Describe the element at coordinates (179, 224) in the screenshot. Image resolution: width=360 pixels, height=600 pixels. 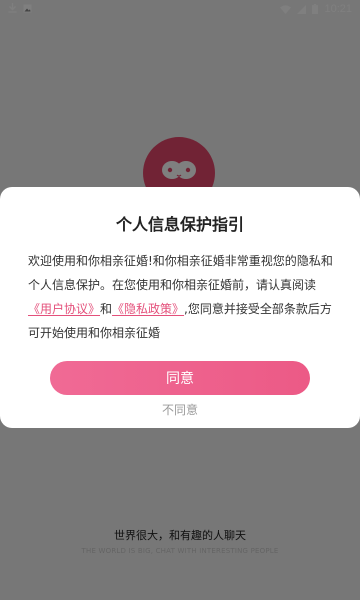
I see `dialog-title: 个人信息保护指引` at that location.